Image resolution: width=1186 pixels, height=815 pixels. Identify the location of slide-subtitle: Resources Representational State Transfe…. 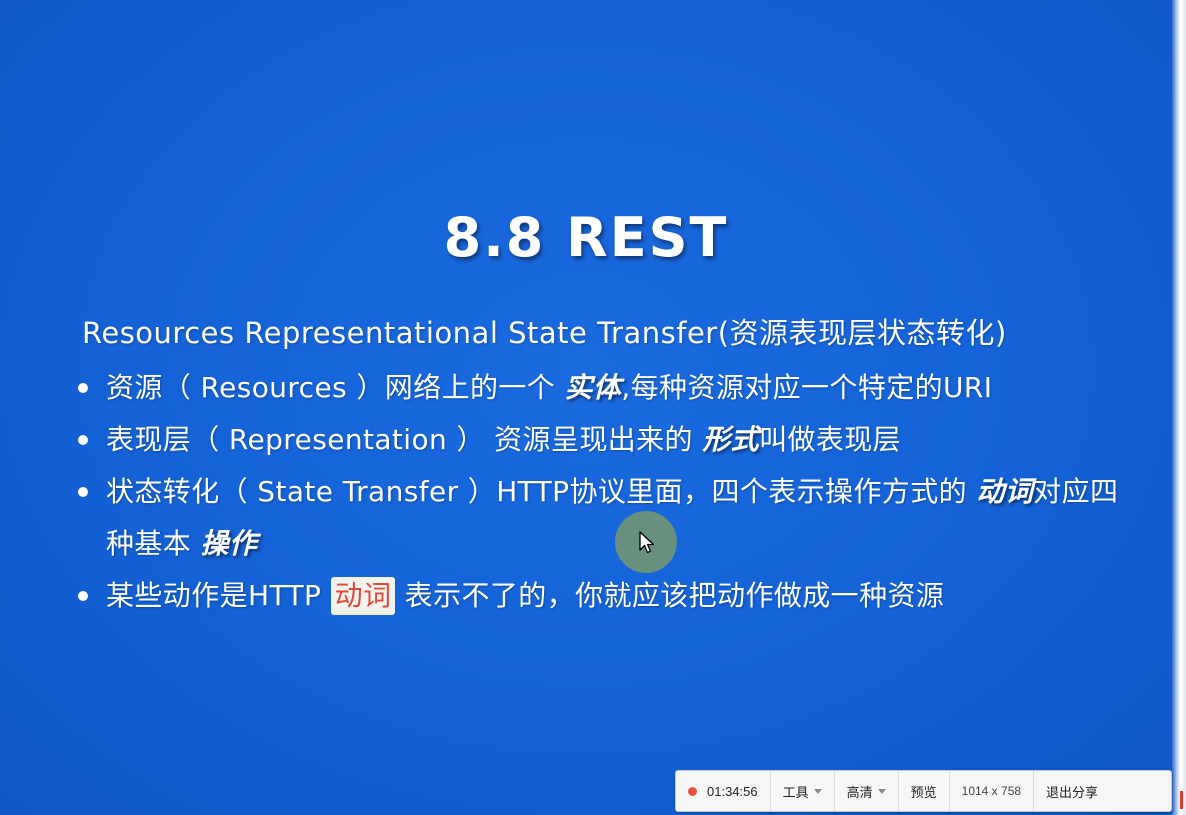
(544, 333).